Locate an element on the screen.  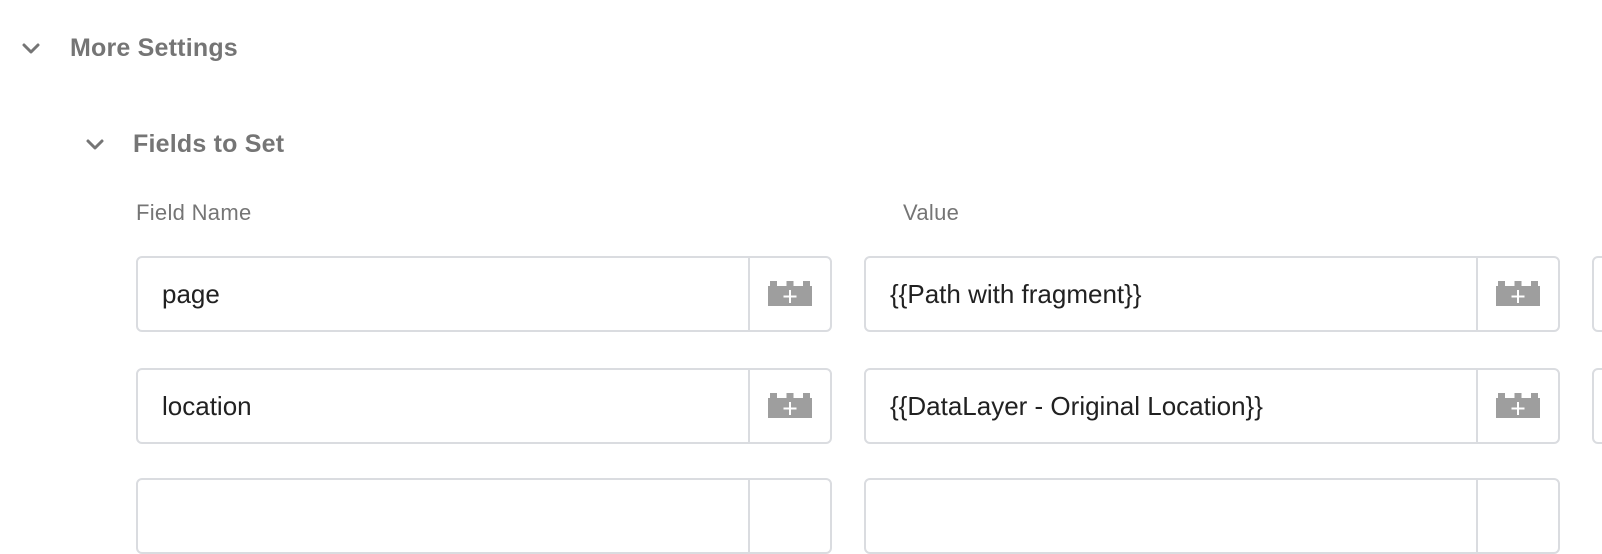
field-name-input-row: location is located at coordinates (484, 406).